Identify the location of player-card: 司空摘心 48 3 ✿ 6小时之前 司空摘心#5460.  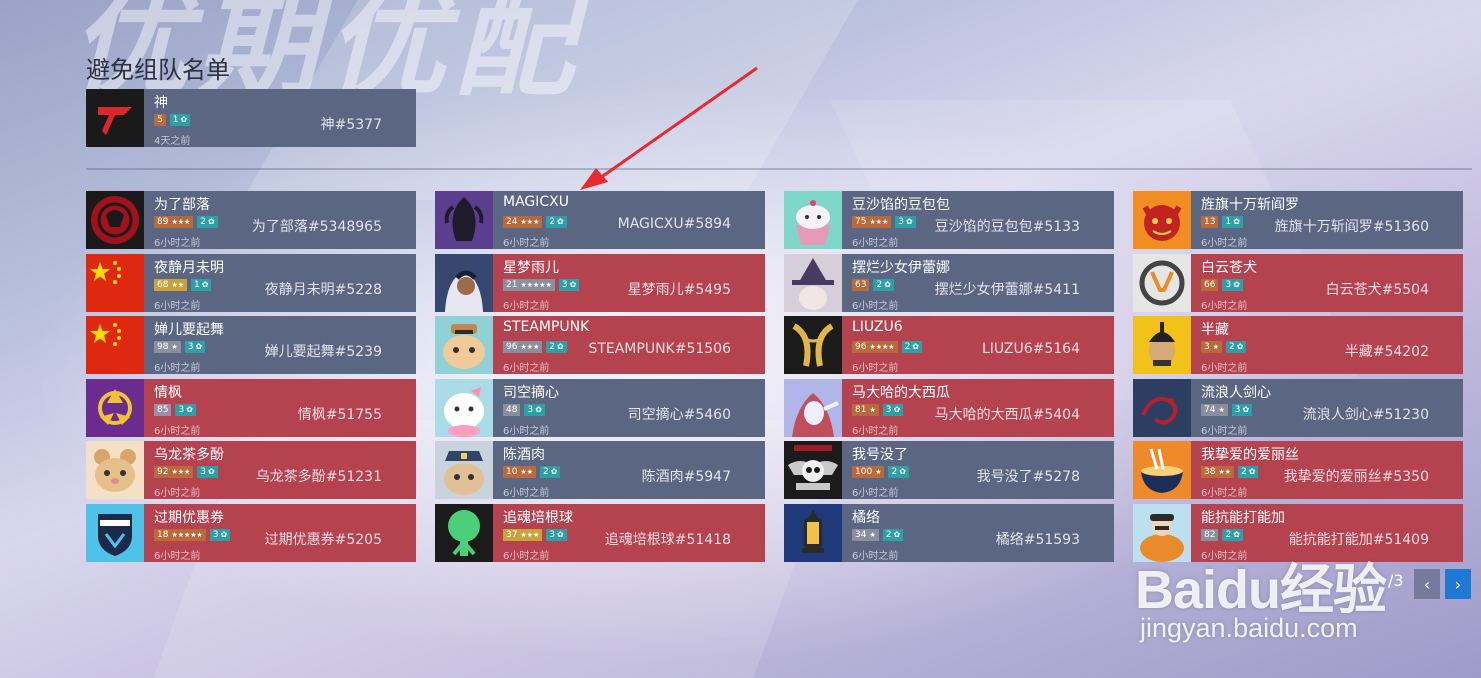
(600, 407).